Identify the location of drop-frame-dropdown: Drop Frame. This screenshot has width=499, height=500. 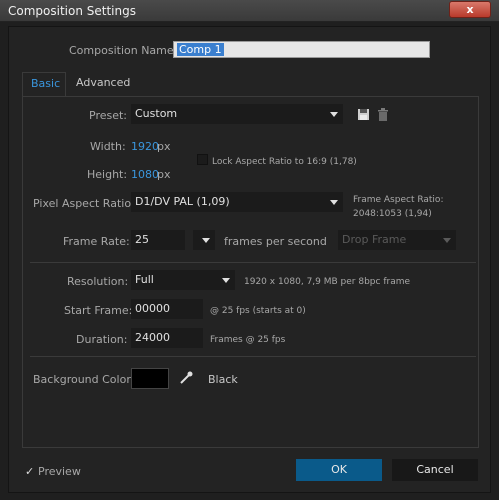
(397, 240).